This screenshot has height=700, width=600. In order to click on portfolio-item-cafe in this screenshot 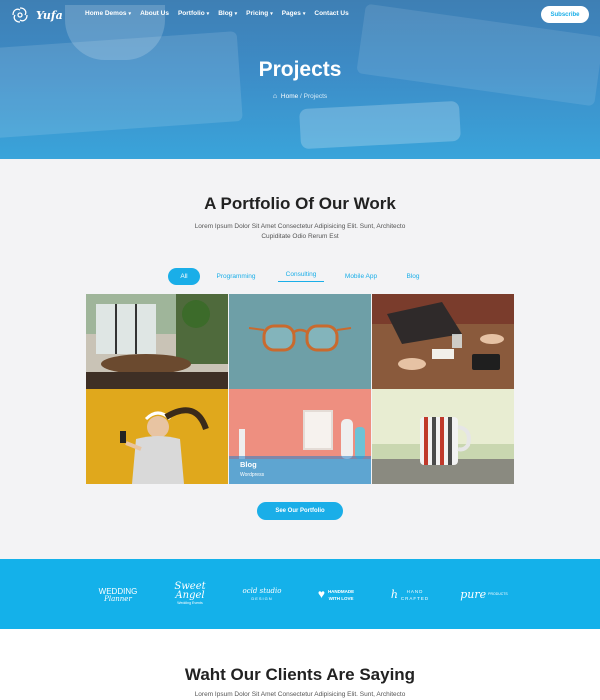, I will do `click(157, 341)`.